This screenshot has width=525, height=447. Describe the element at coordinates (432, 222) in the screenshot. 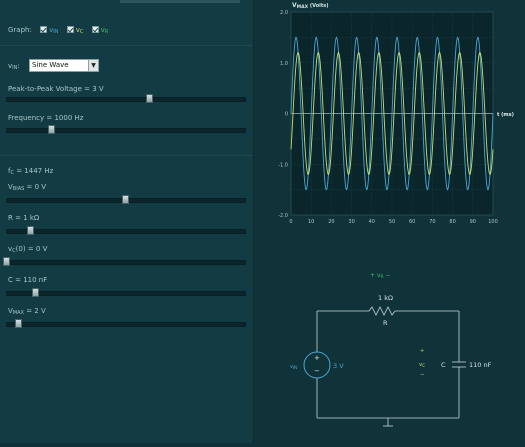

I see `x-tick-label: 70` at that location.